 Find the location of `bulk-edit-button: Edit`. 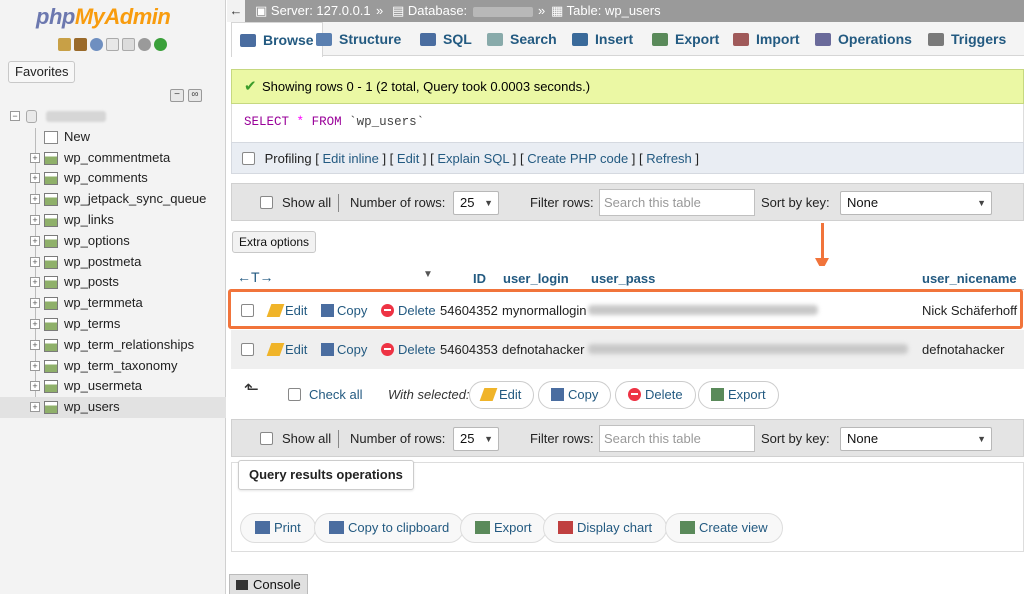

bulk-edit-button: Edit is located at coordinates (502, 395).